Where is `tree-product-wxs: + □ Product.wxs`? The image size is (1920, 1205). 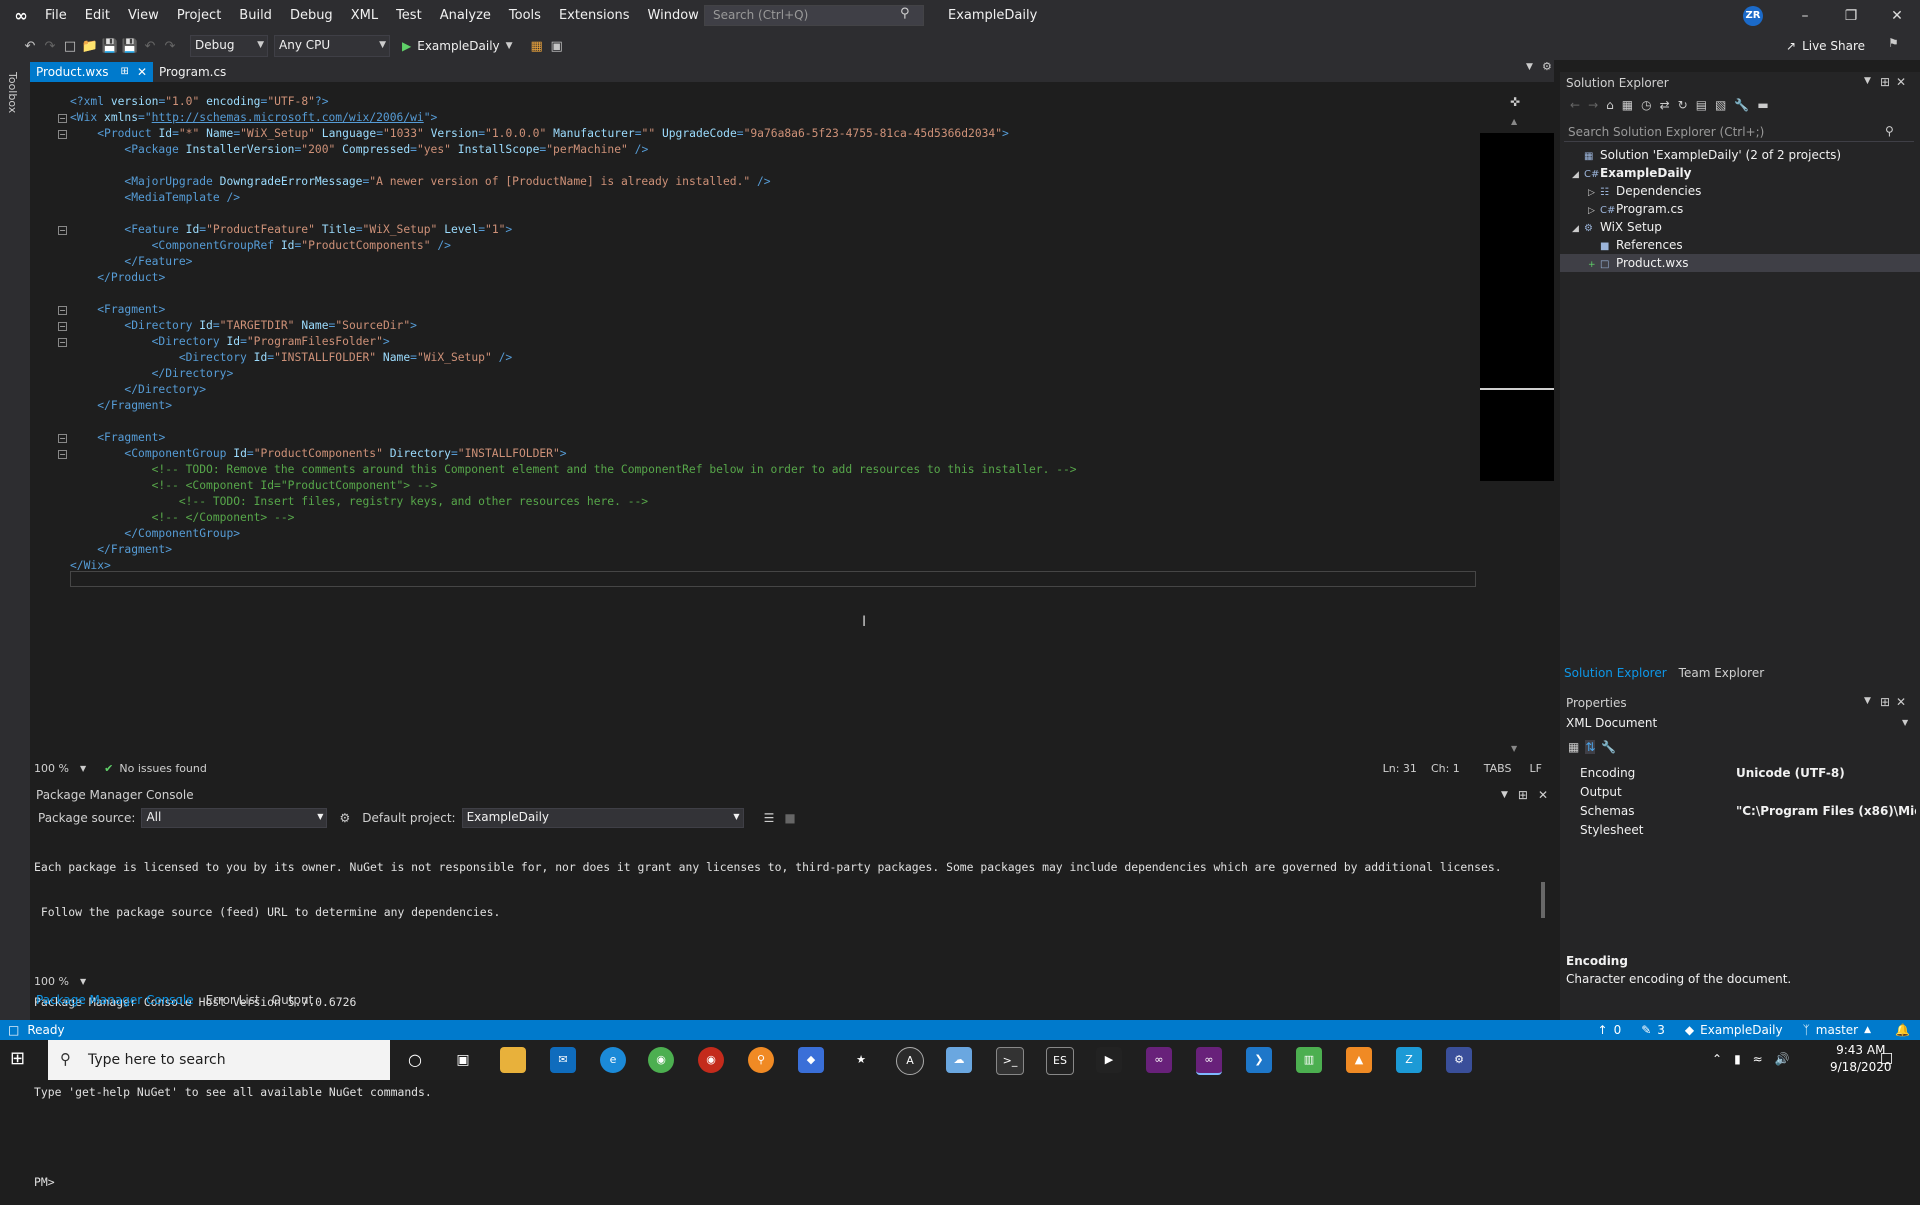
tree-product-wxs: + □ Product.wxs is located at coordinates (1740, 263).